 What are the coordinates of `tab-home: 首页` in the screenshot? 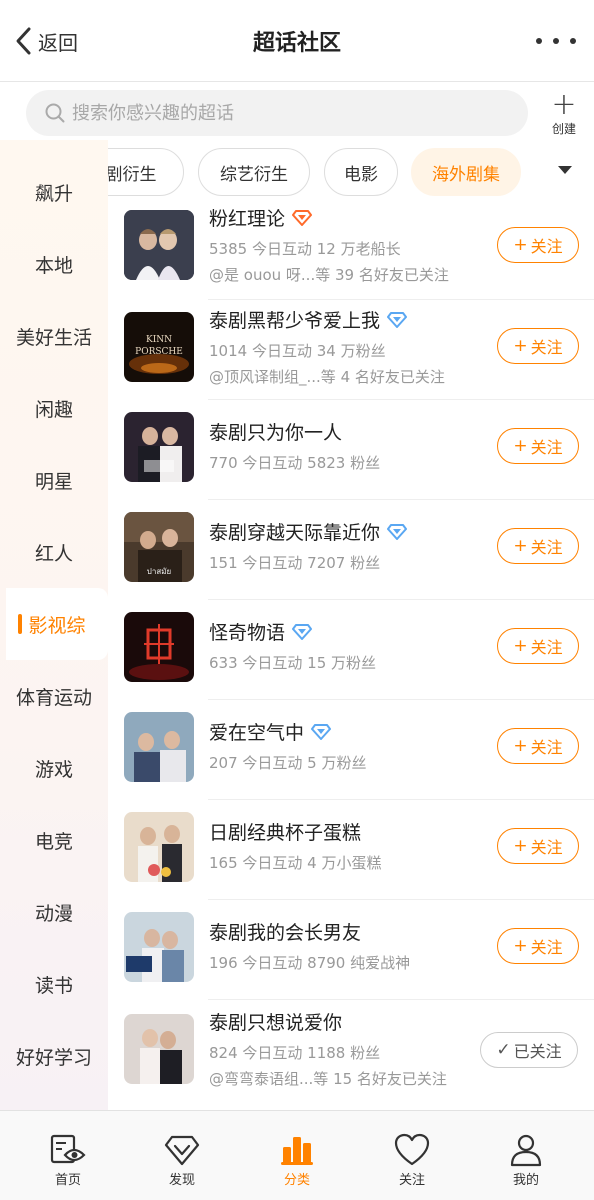 It's located at (68, 1160).